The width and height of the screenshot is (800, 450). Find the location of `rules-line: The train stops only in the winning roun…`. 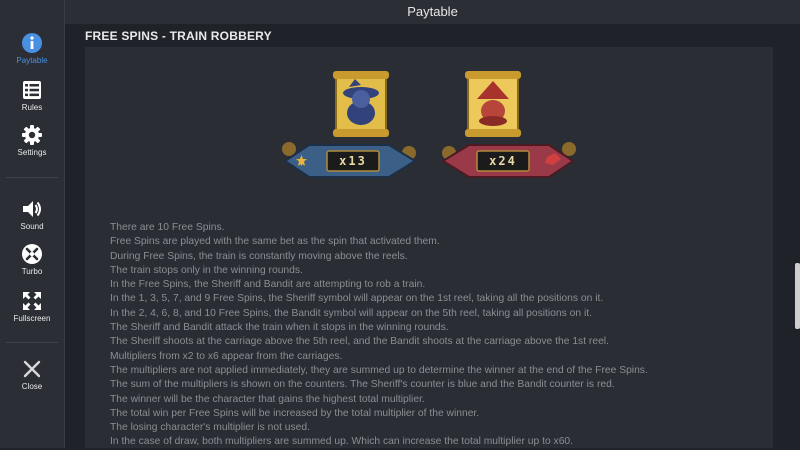

rules-line: The train stops only in the winning roun… is located at coordinates (206, 270).